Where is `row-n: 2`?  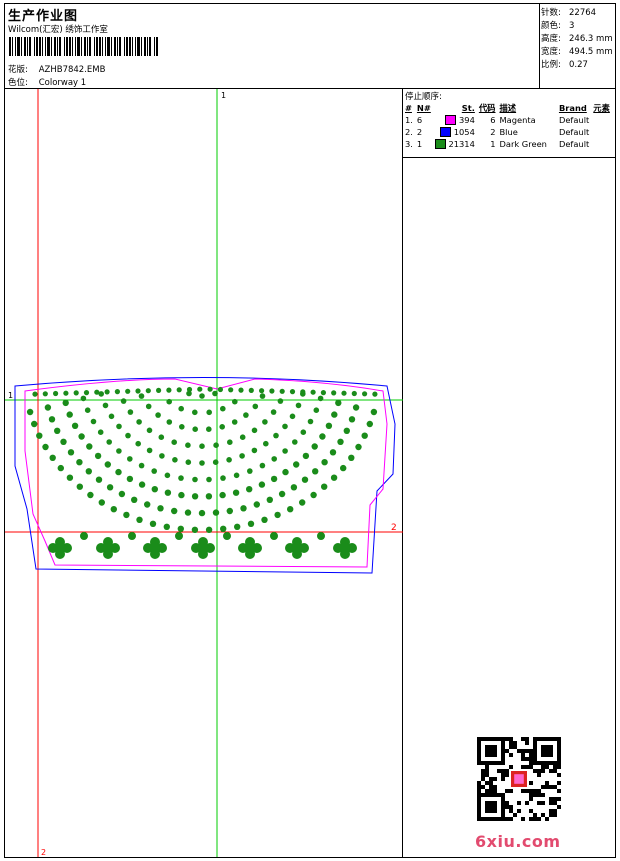 row-n: 2 is located at coordinates (419, 132).